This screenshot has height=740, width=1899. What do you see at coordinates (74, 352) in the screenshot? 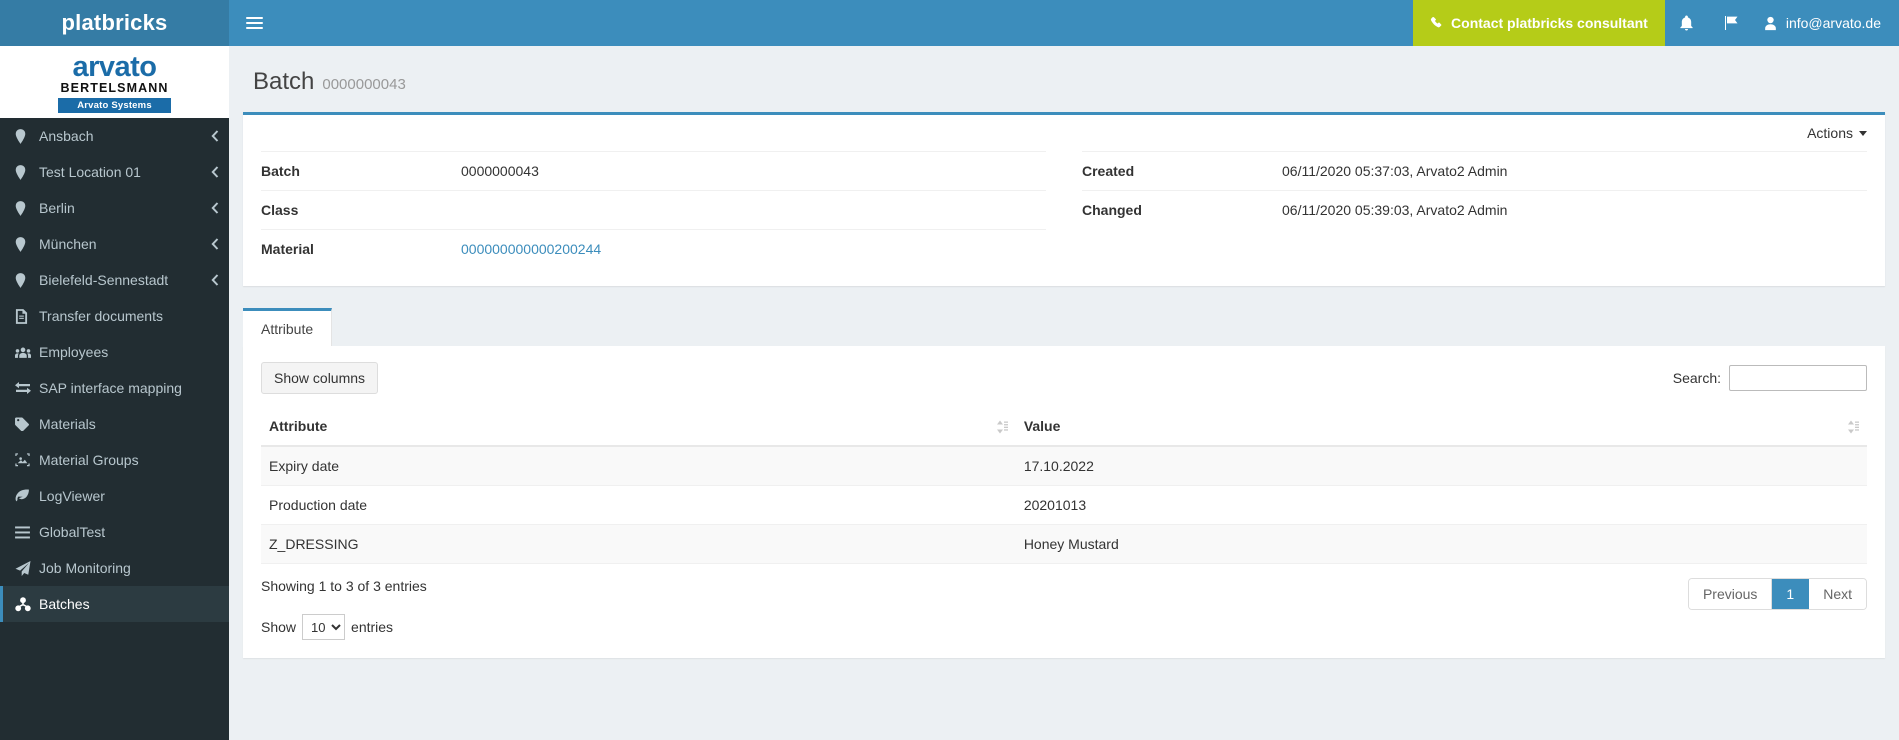
I see `sidebar-item-label: Employees` at bounding box center [74, 352].